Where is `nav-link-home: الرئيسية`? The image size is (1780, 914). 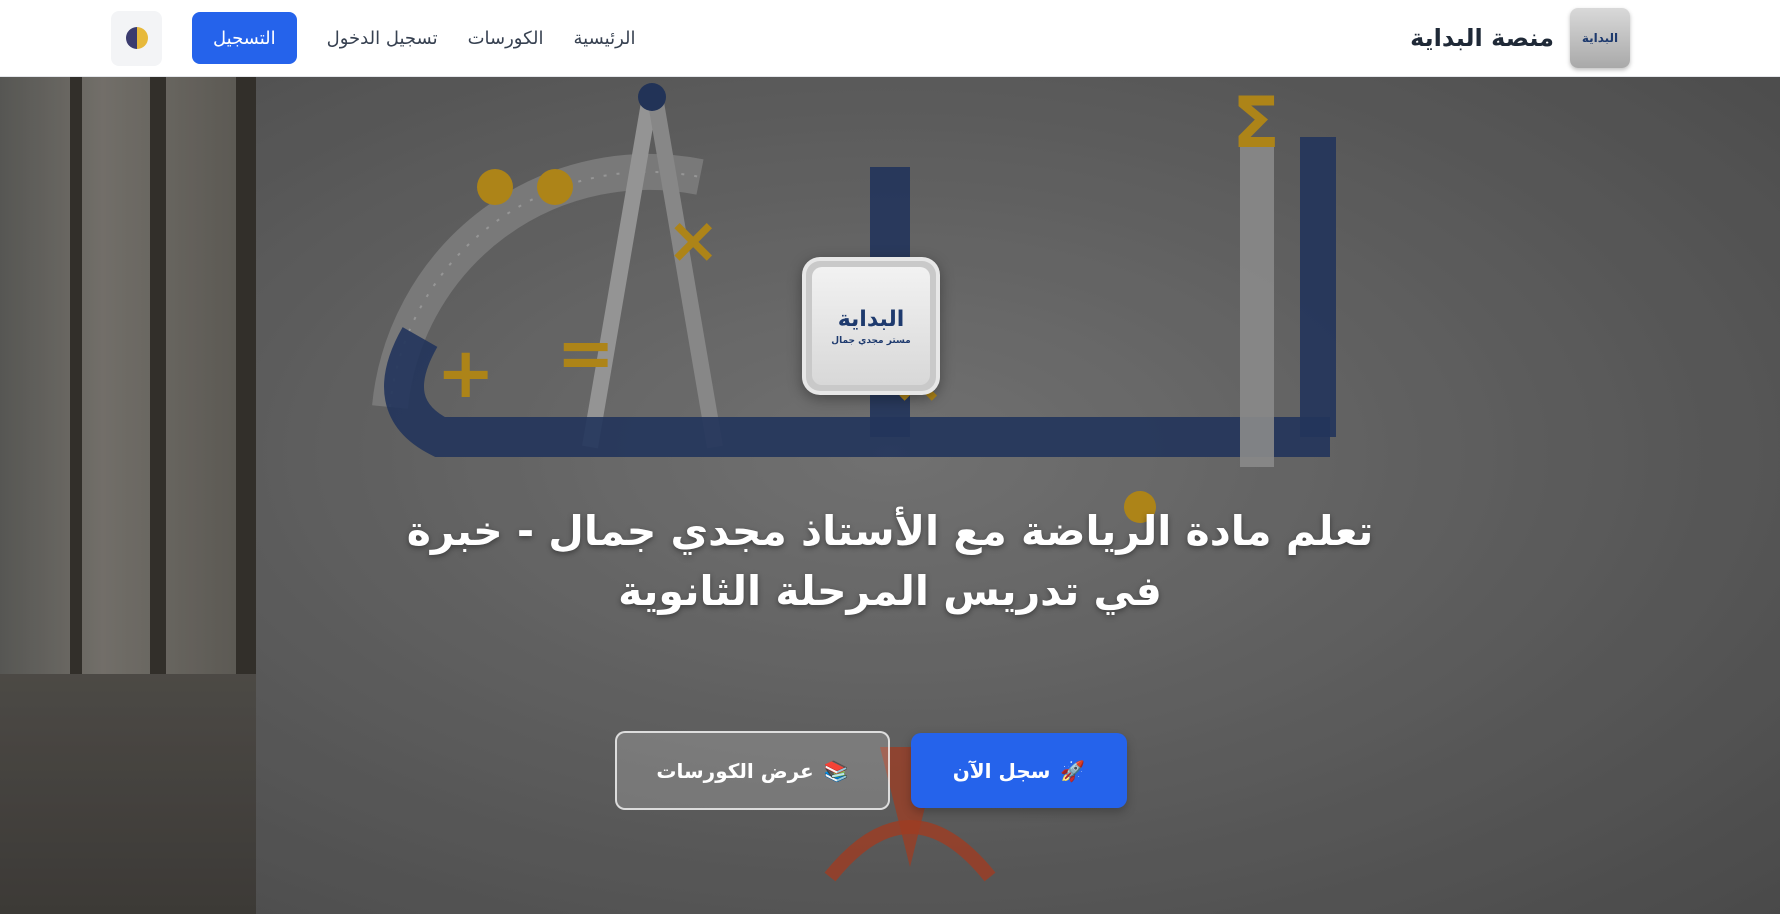 nav-link-home: الرئيسية is located at coordinates (605, 38).